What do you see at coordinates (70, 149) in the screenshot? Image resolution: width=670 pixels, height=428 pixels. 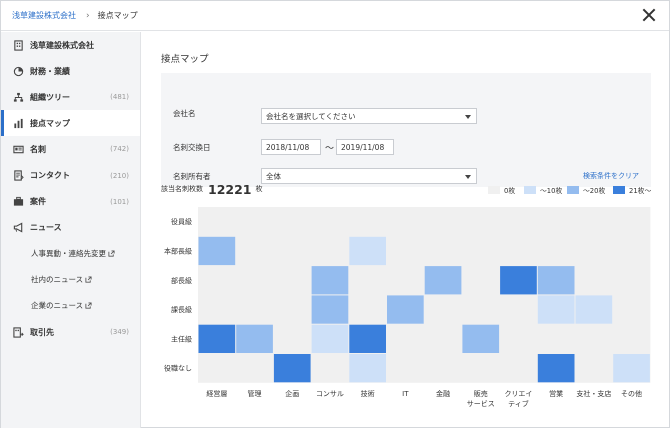 I see `sidebar-item-cards: 名刺 (742)` at bounding box center [70, 149].